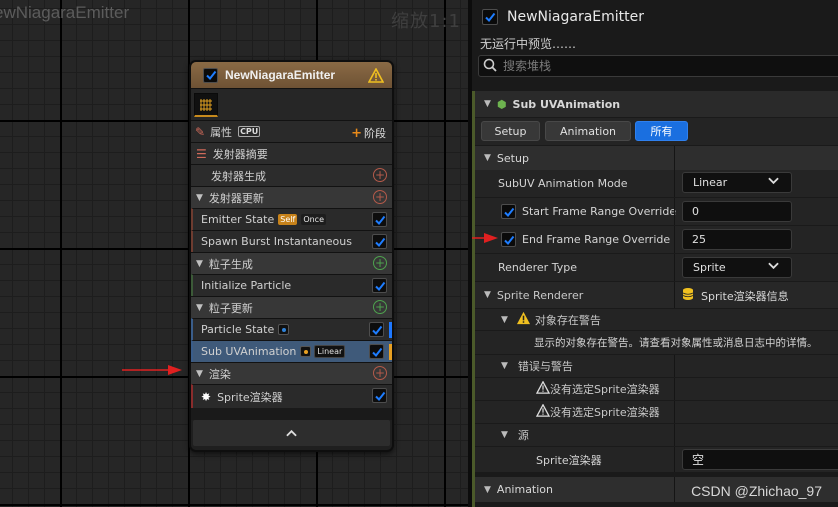 The image size is (838, 507). Describe the element at coordinates (737, 267) in the screenshot. I see `renderer-type-dropdown: Sprite` at that location.